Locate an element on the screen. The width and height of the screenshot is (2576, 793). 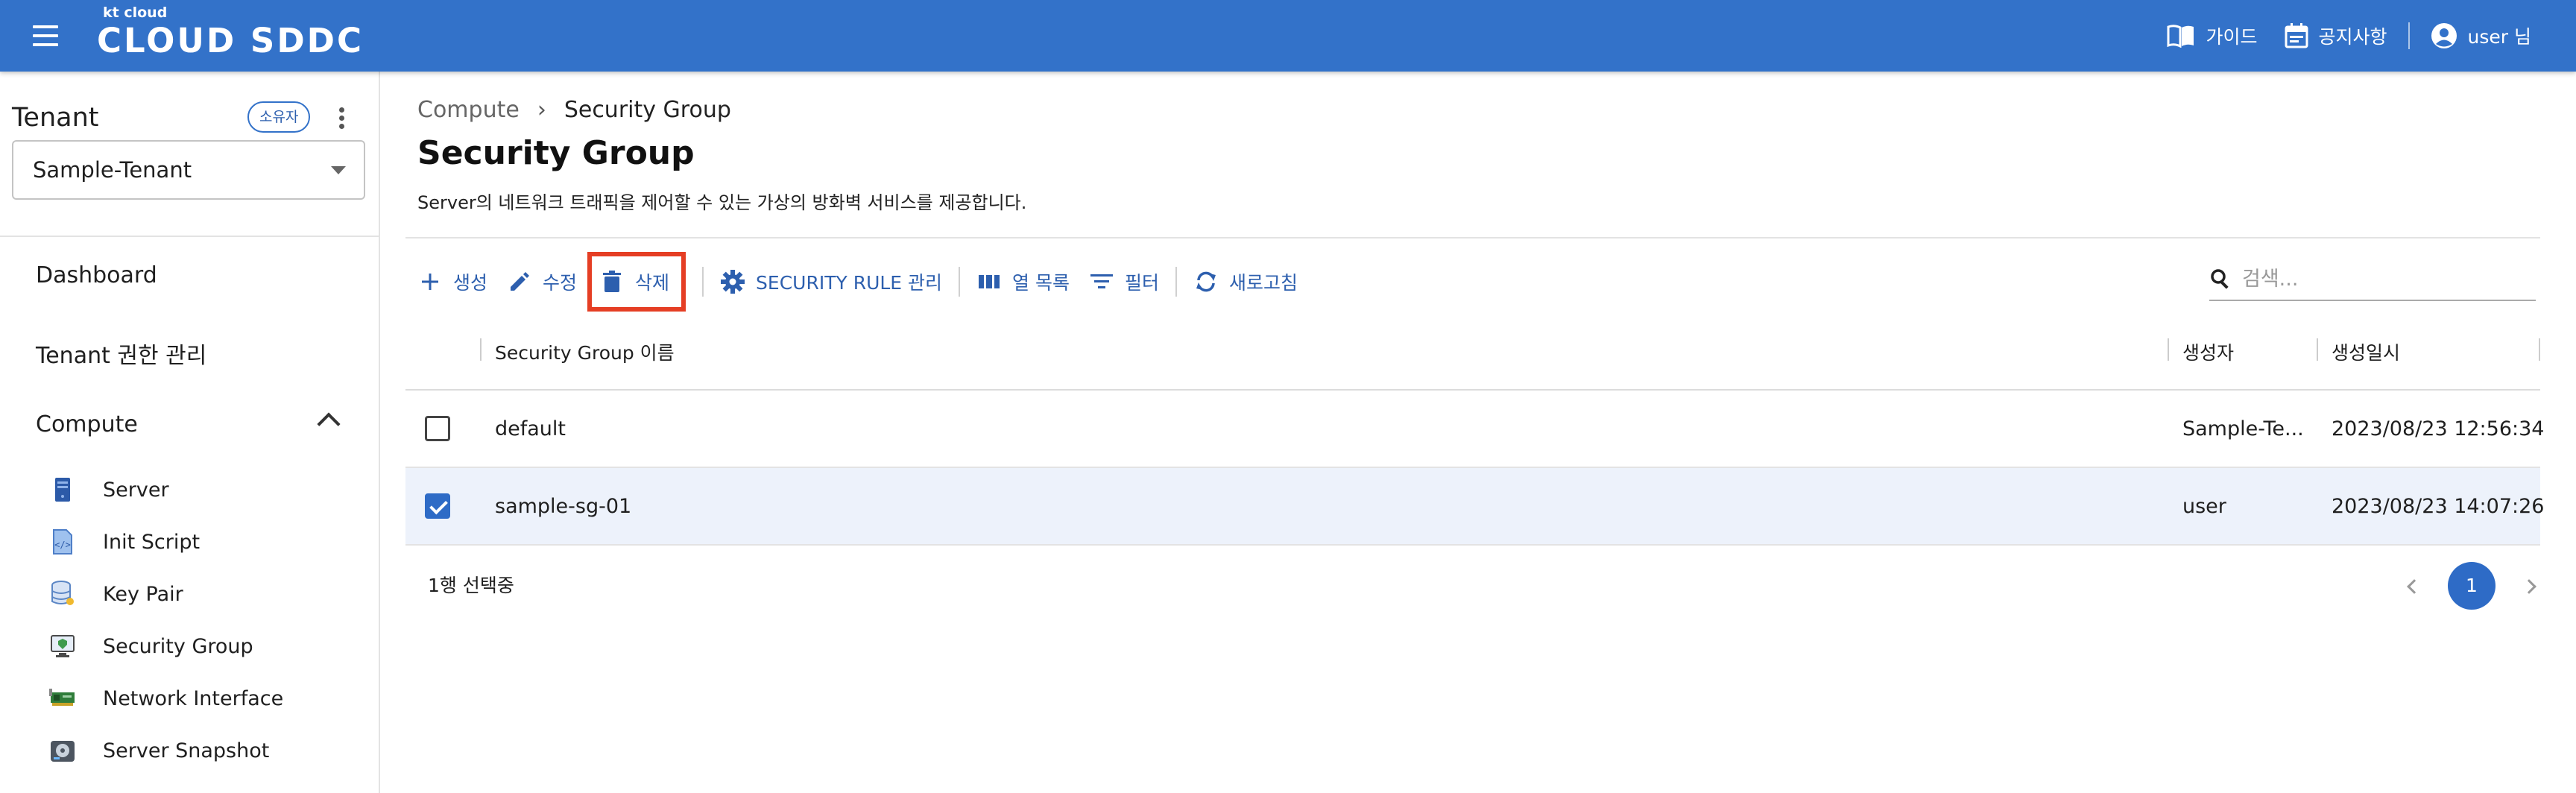
sidebar-item-init-script: </> Init Script is located at coordinates (125, 541).